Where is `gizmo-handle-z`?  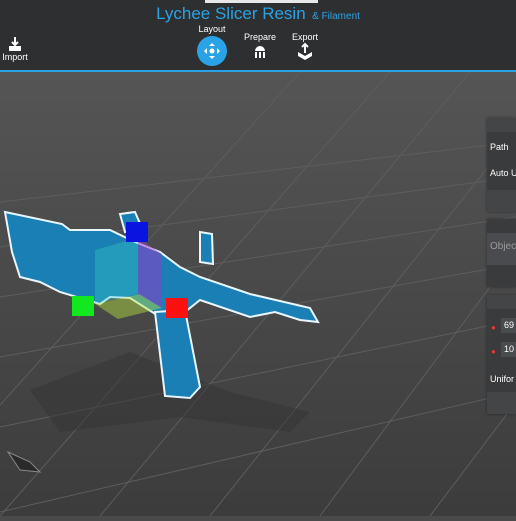
gizmo-handle-z is located at coordinates (137, 232).